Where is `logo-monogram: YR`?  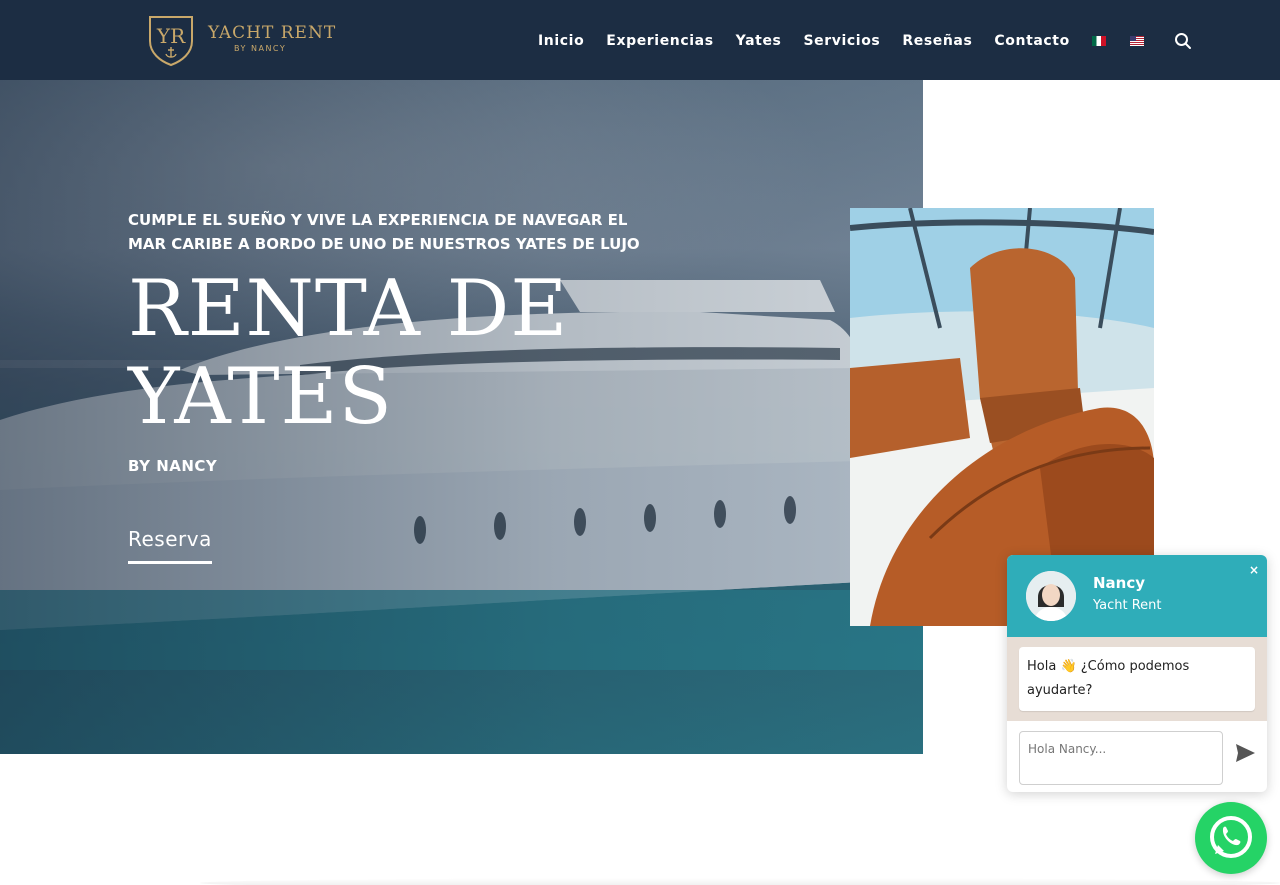
logo-monogram: YR is located at coordinates (171, 36).